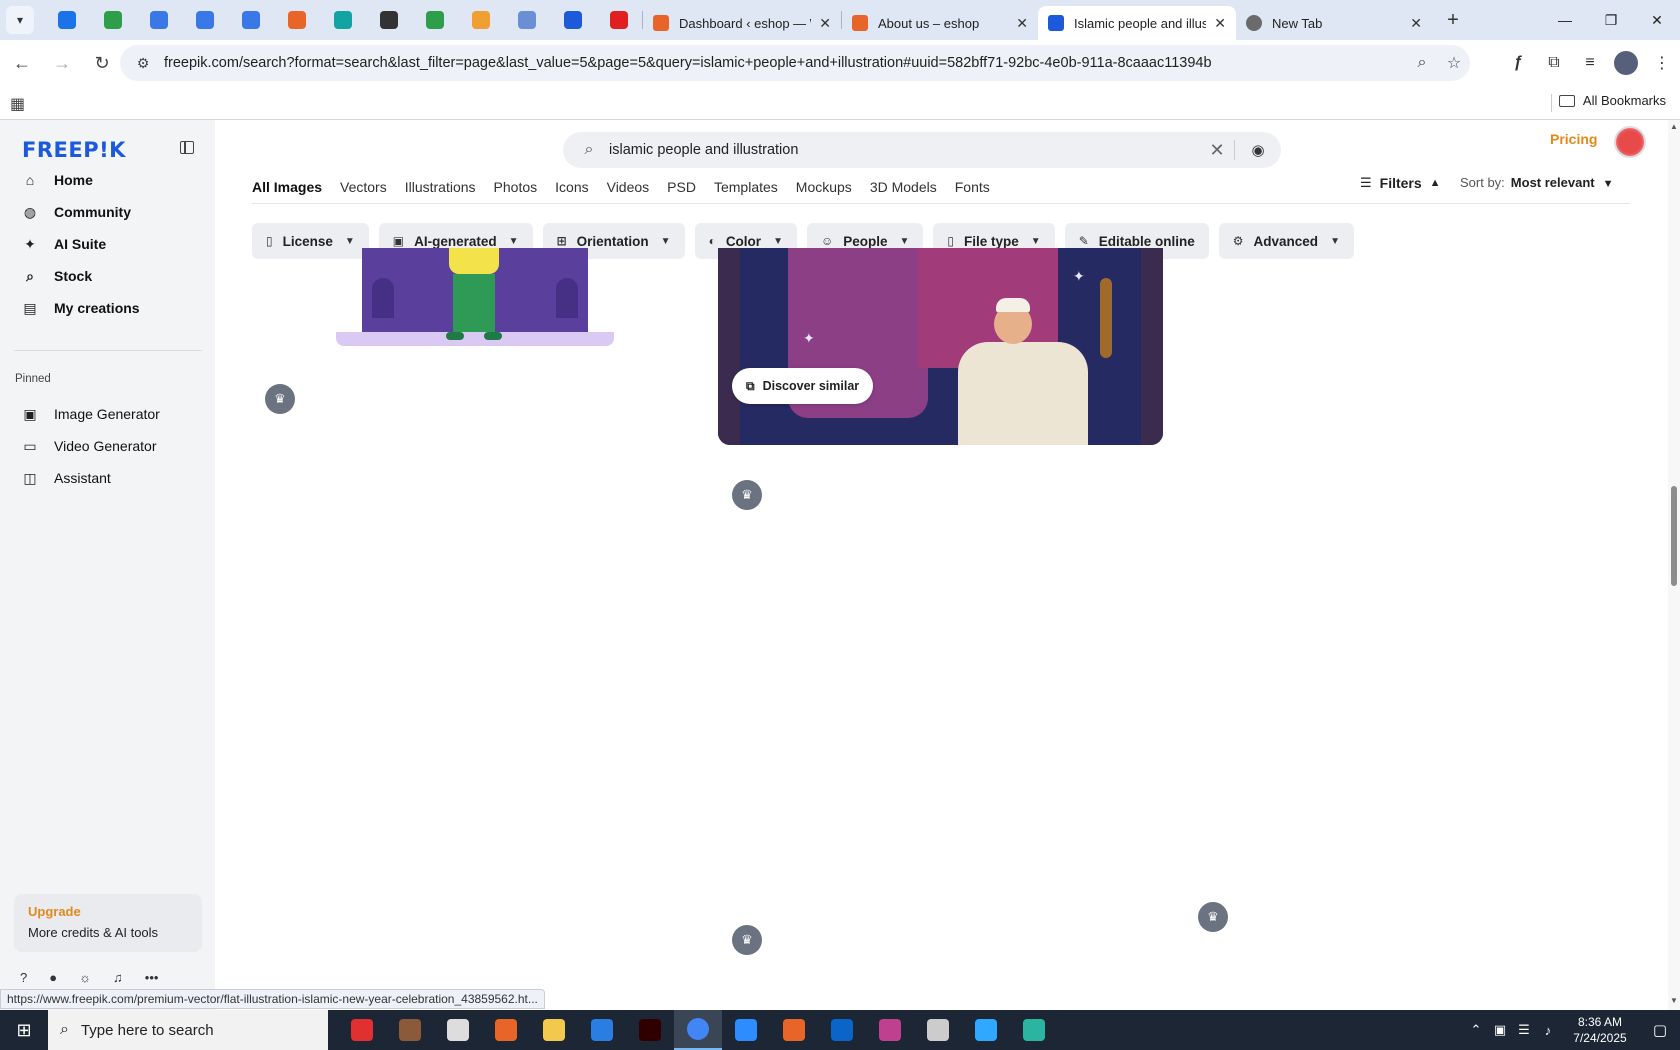  What do you see at coordinates (1630, 142) in the screenshot?
I see `user-avatar` at bounding box center [1630, 142].